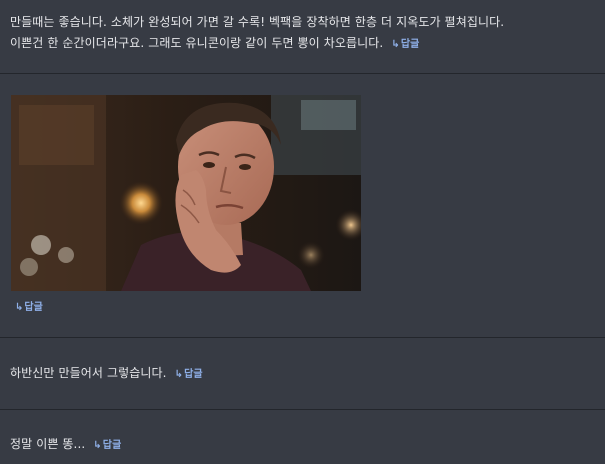 This screenshot has height=464, width=605. I want to click on comment-3-text: 하반신만 만들어서 그렇습니다., so click(88, 373).